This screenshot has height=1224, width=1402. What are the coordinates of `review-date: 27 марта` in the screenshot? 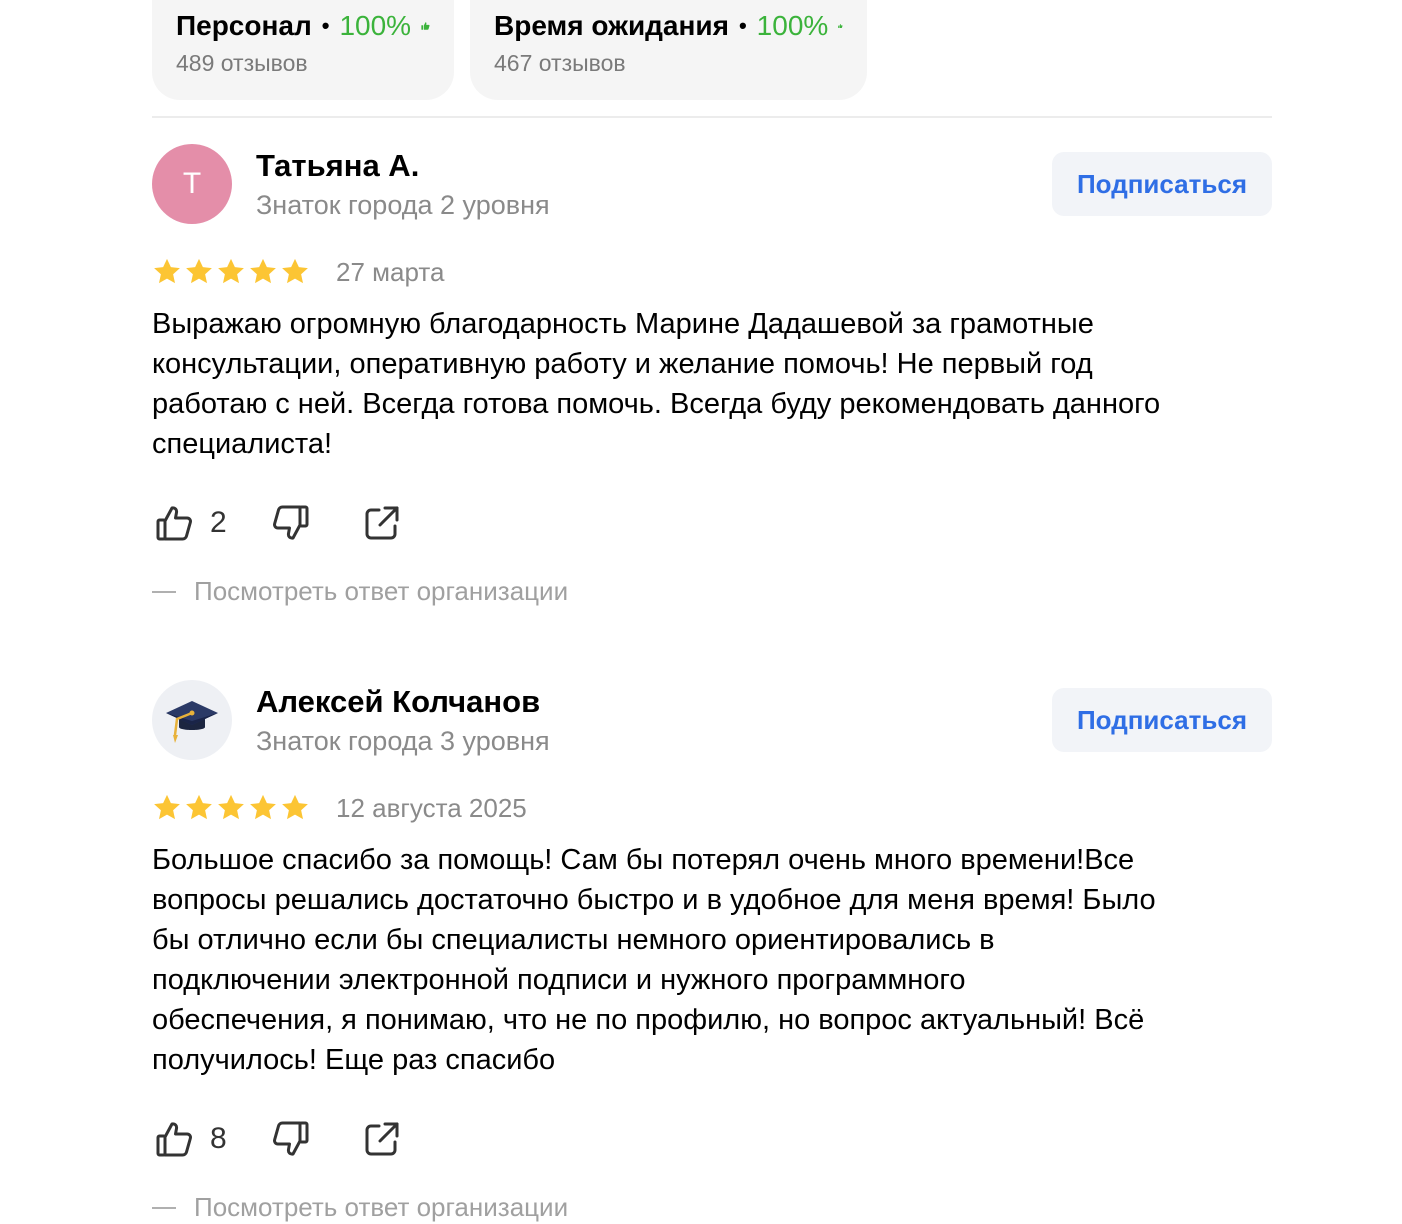 It's located at (390, 271).